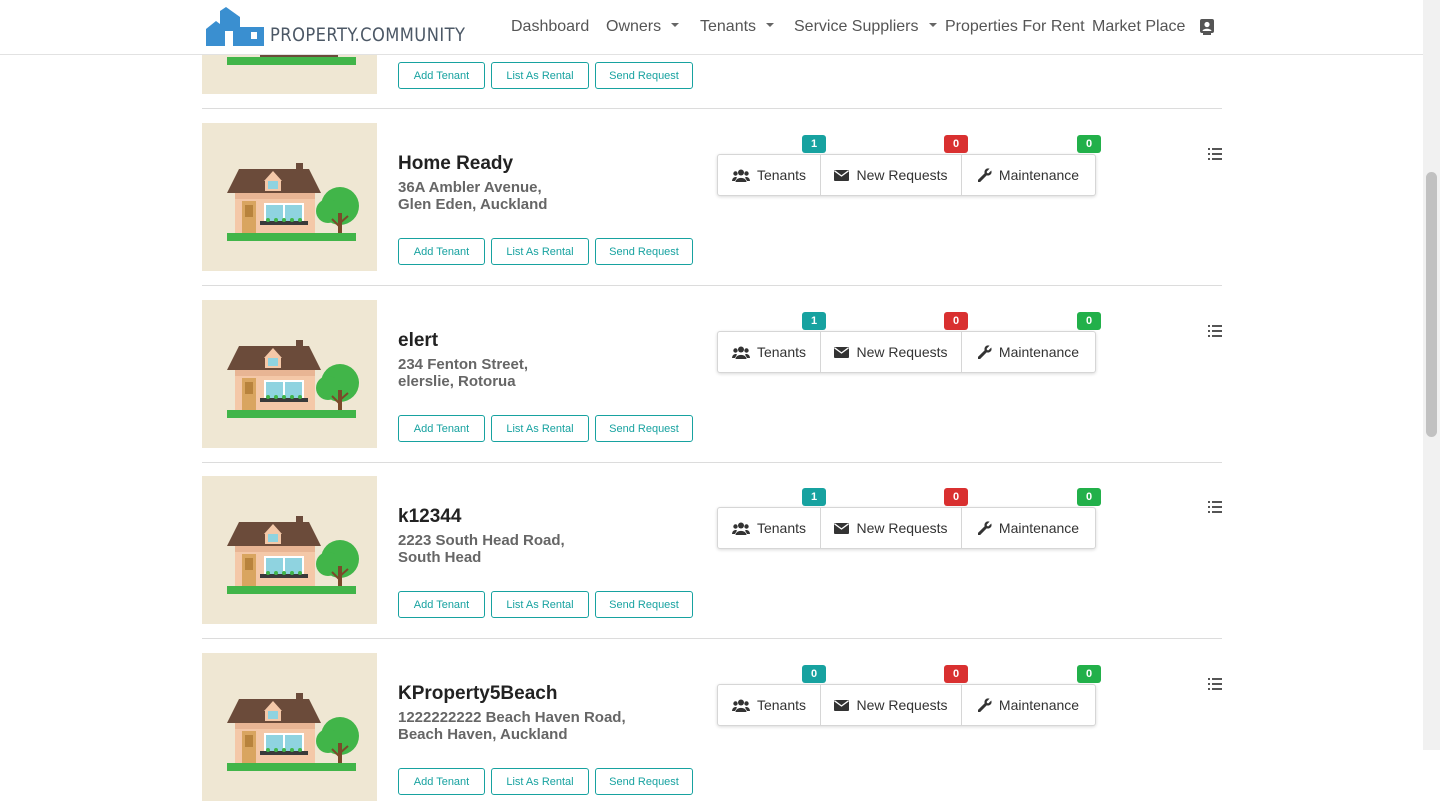 The width and height of the screenshot is (1440, 801). Describe the element at coordinates (481, 540) in the screenshot. I see `property-address-line1: 2223 South Head Road,` at that location.